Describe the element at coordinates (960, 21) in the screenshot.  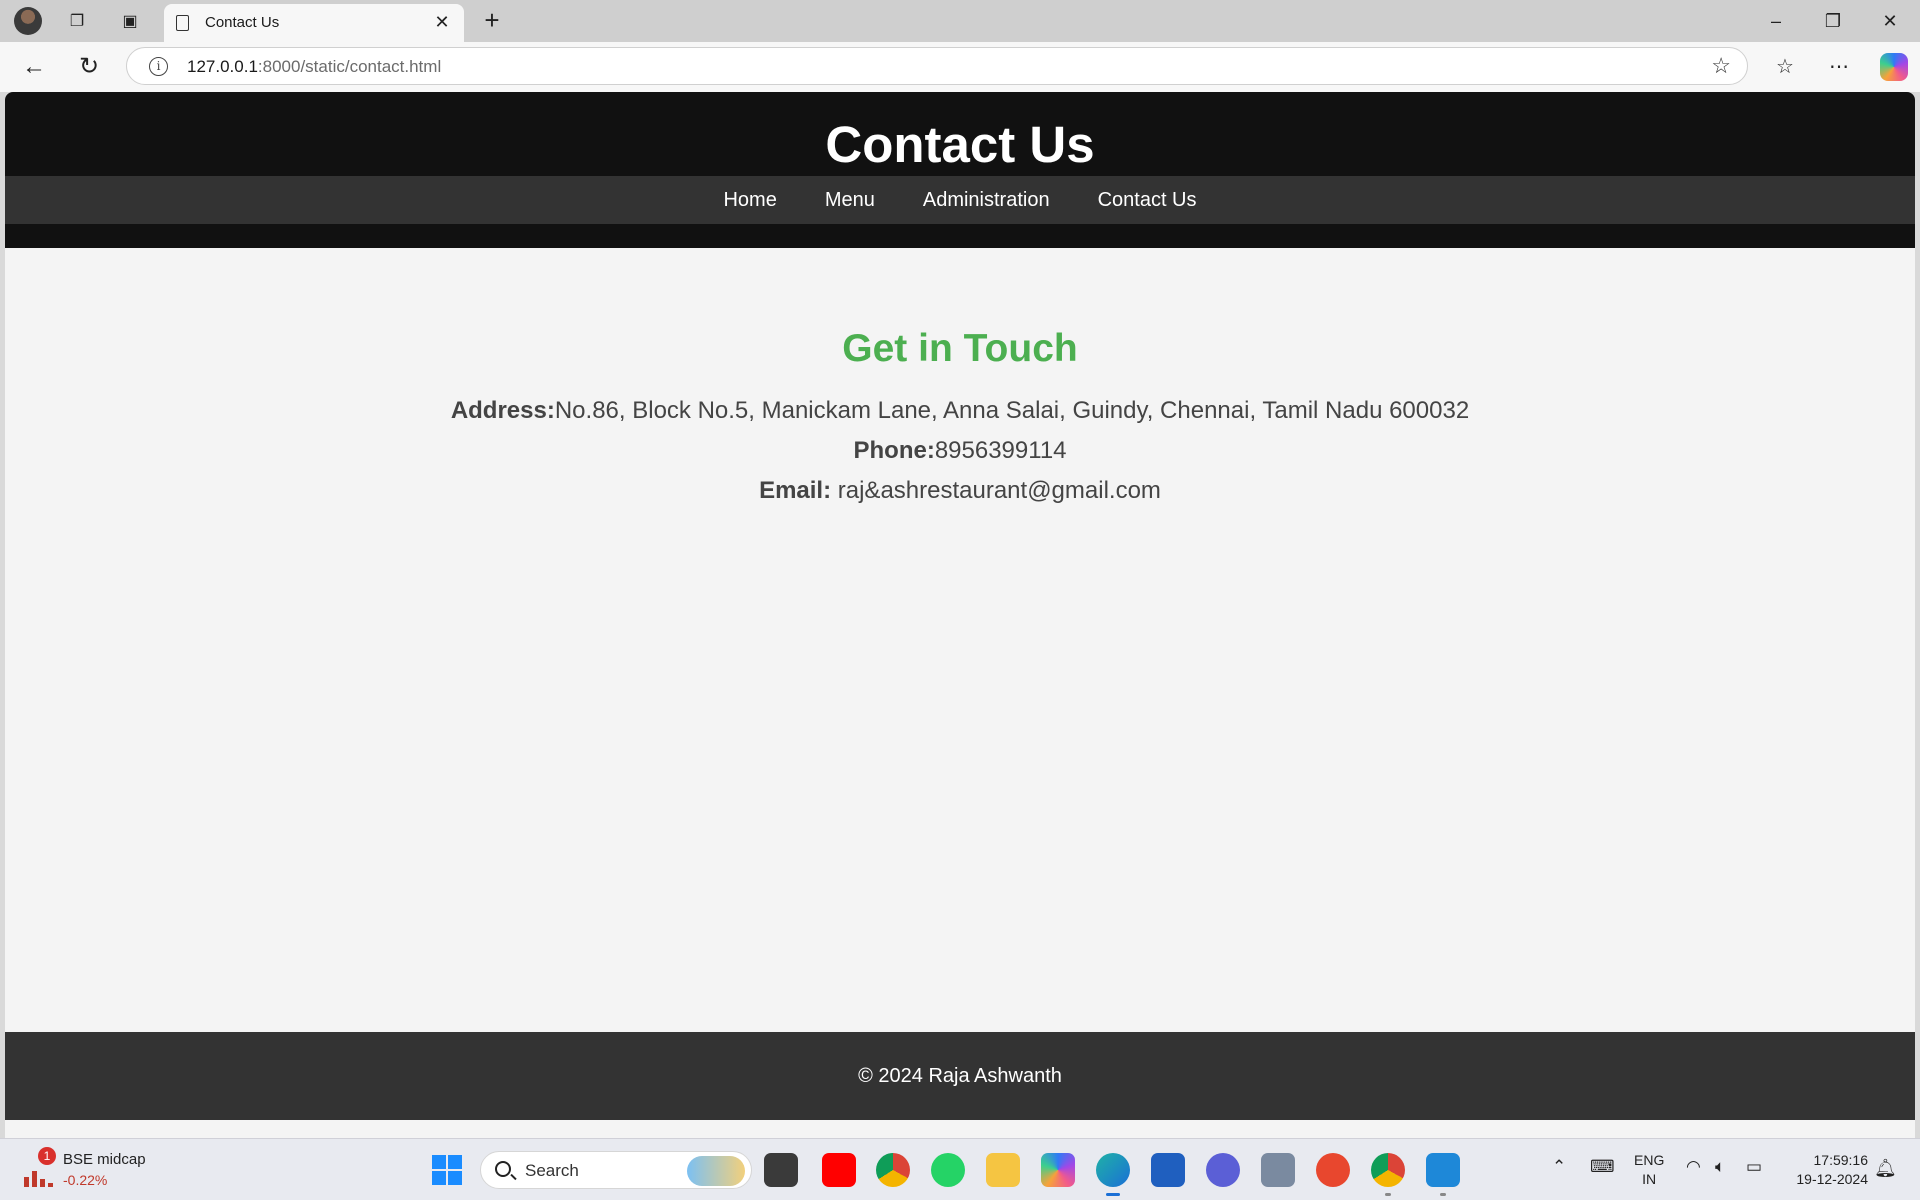
I see `browser-titlebar: ❐ ▣ Contact Us ✕ + – ❐ ✕` at that location.